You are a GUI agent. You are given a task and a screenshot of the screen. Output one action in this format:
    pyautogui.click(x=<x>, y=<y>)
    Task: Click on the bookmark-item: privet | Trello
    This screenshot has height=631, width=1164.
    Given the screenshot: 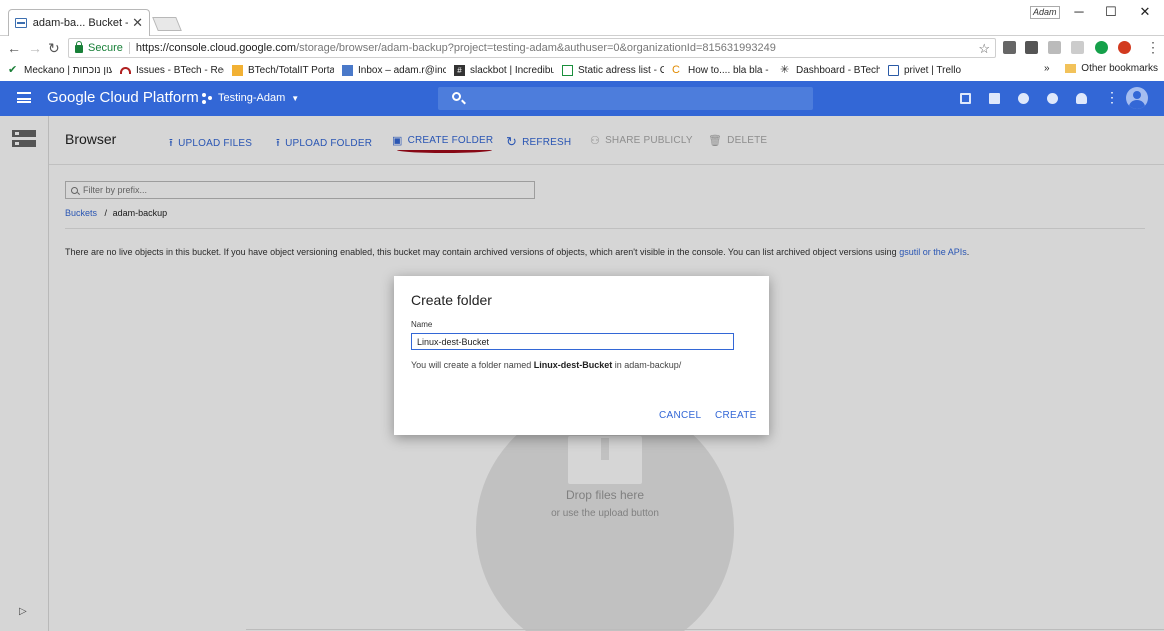 What is the action you would take?
    pyautogui.click(x=933, y=70)
    